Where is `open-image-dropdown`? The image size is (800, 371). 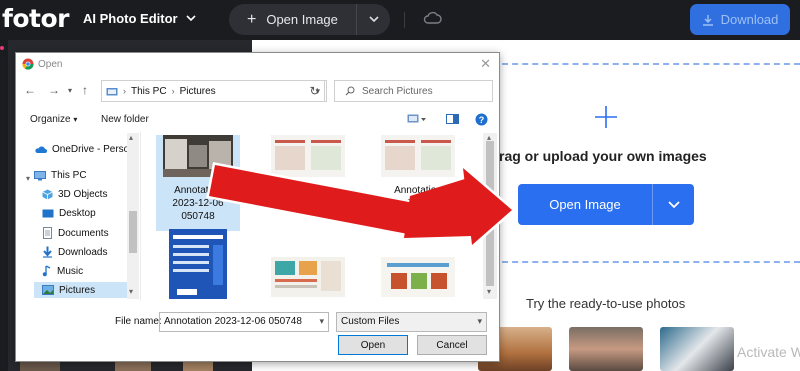 open-image-dropdown is located at coordinates (373, 19).